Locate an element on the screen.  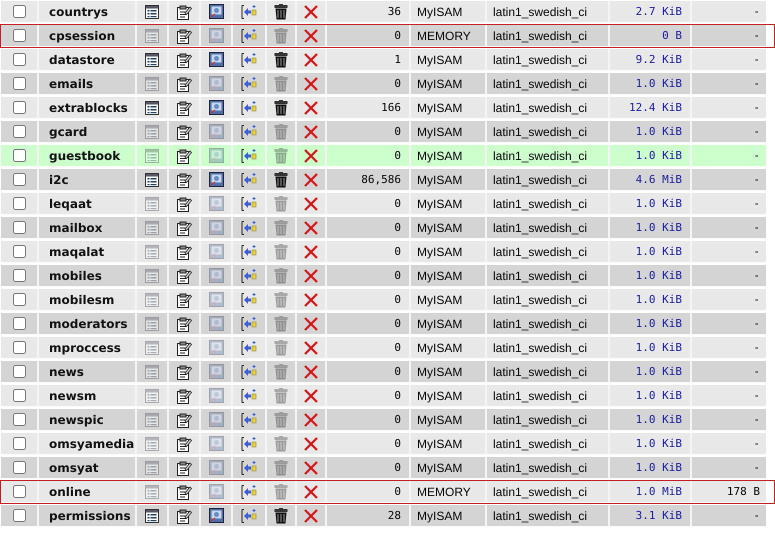
table-row: news 0 MyISAM latin1_swedish_ci 1.0 KiB - is located at coordinates (387, 372).